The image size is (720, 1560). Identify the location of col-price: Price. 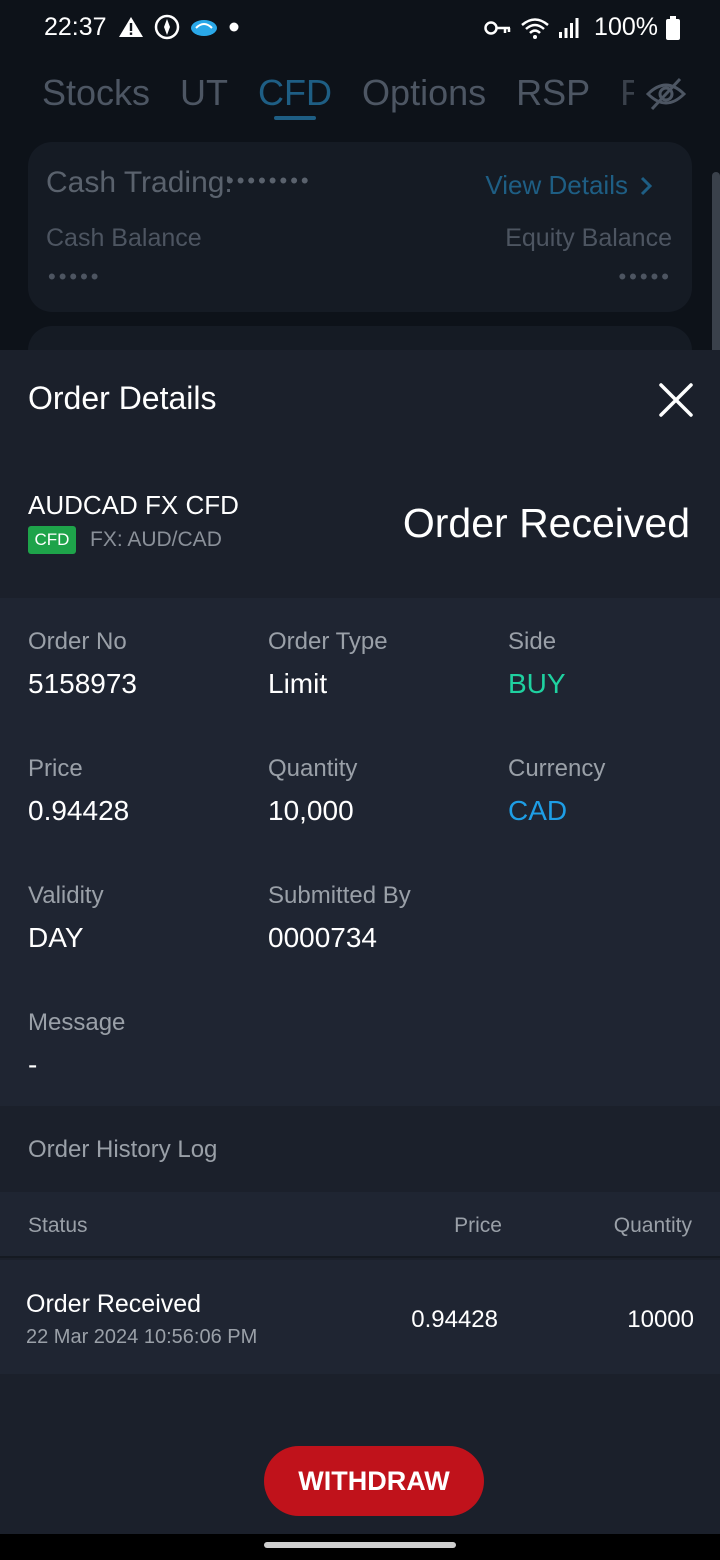
(478, 1225).